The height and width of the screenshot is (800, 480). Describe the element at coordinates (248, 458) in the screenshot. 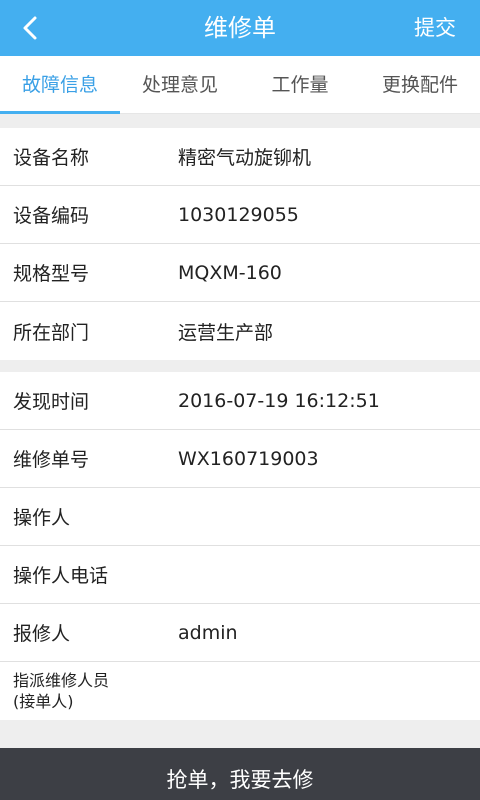

I see `order-number-value: WX160719003` at that location.